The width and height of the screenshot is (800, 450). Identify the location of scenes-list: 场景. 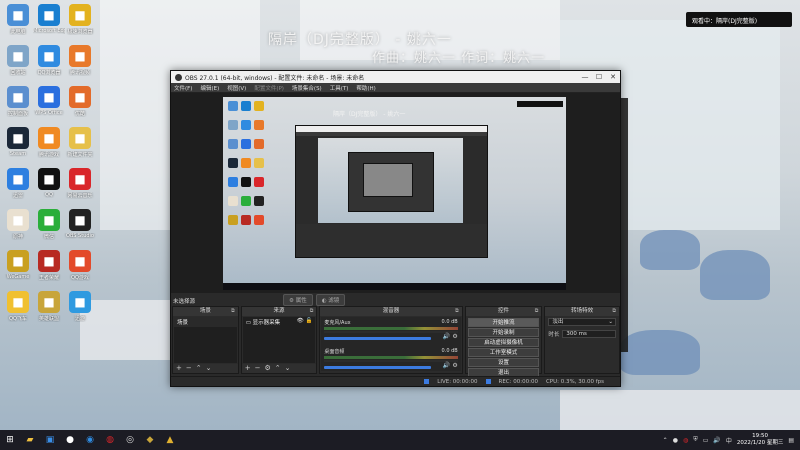
(205, 340).